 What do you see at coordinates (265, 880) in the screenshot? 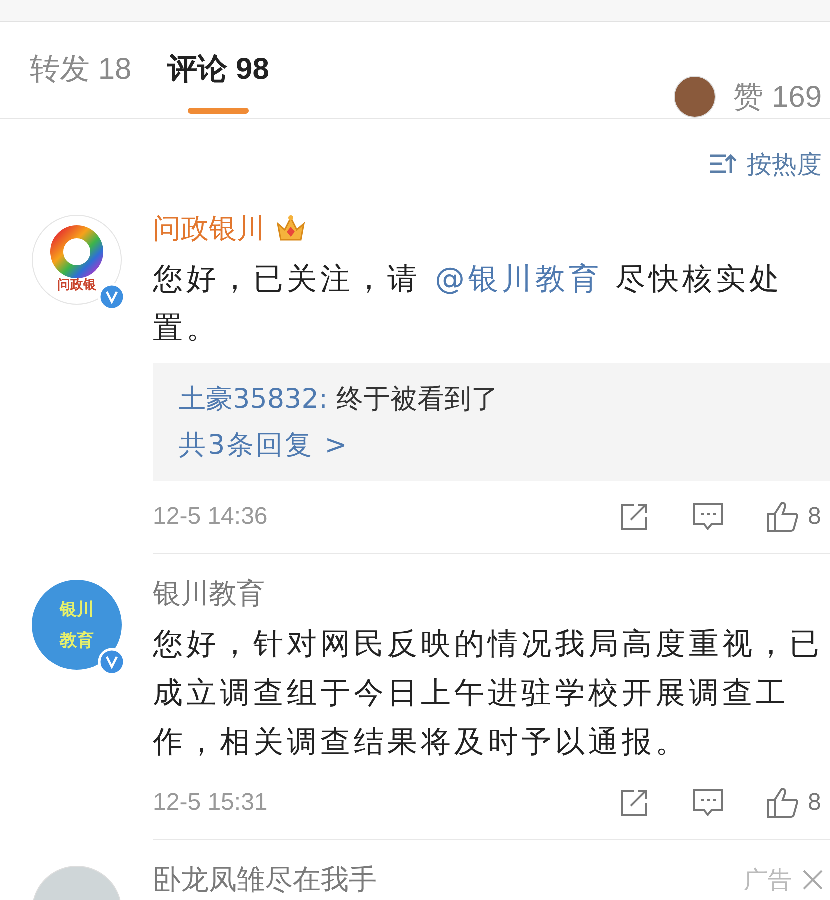
I see `user-name: 卧龙凤雏尽在我手` at bounding box center [265, 880].